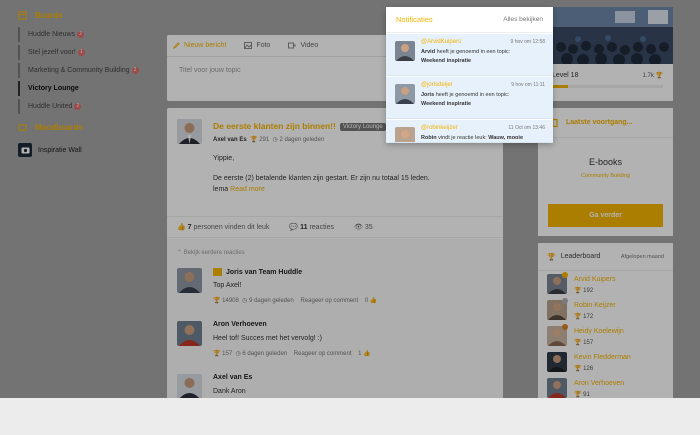 Image resolution: width=700 pixels, height=435 pixels. Describe the element at coordinates (441, 42) in the screenshot. I see `notification-handle: @ArvidKuipers` at that location.